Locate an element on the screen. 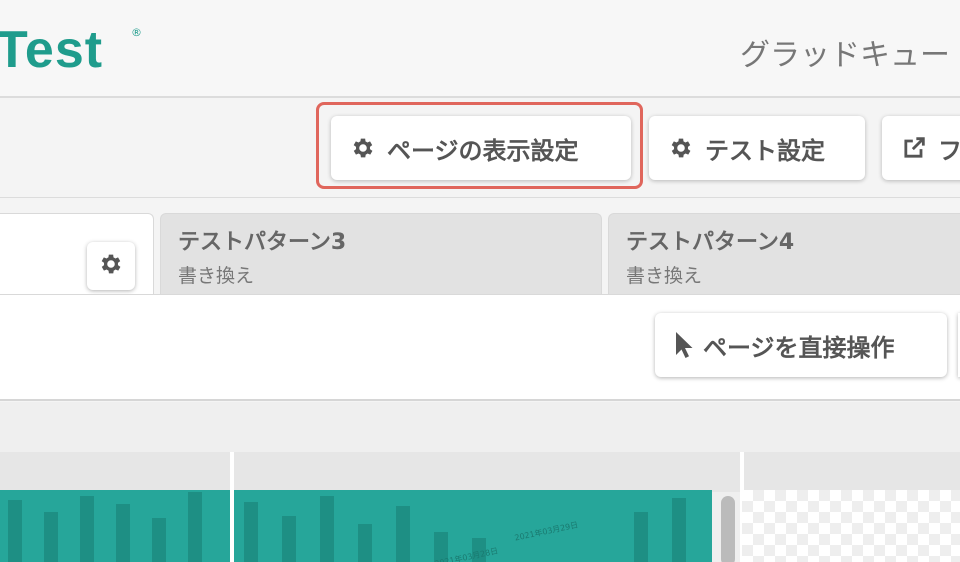  tab-title: テストパターン4 is located at coordinates (710, 242).